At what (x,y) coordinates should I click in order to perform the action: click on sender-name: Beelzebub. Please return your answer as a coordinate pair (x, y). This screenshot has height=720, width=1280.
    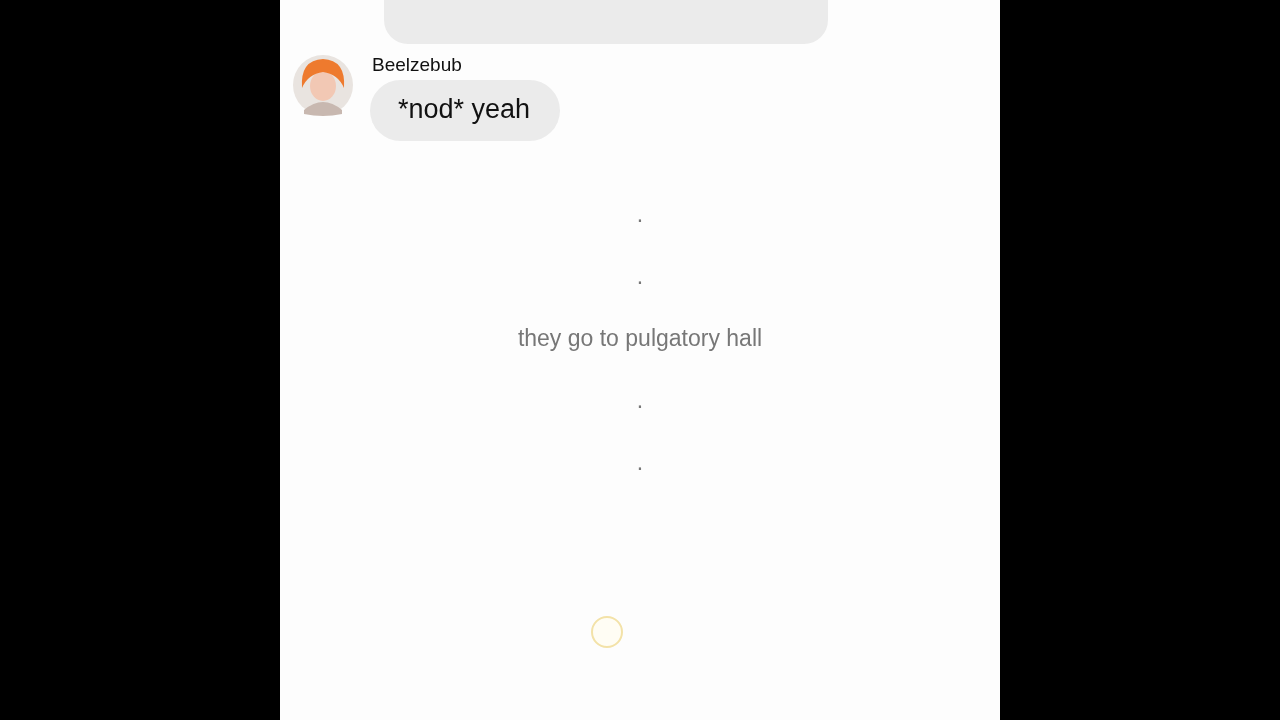
    Looking at the image, I should click on (417, 65).